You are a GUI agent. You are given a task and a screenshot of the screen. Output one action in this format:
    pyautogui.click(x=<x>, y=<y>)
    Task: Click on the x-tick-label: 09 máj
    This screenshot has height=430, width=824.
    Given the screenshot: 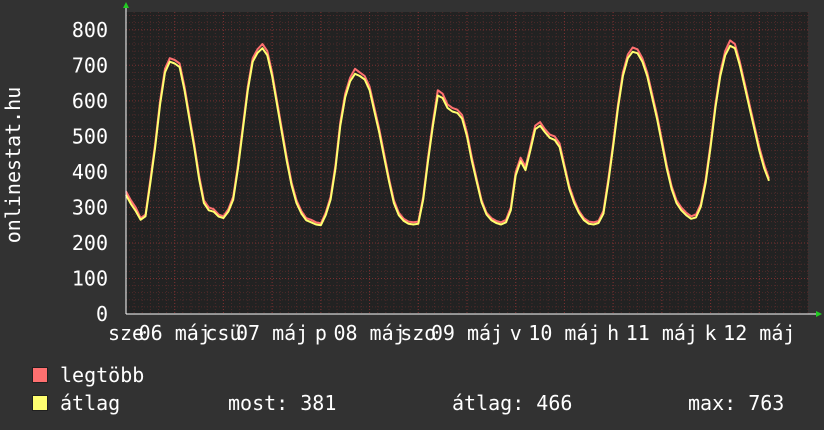 What is the action you would take?
    pyautogui.click(x=467, y=333)
    